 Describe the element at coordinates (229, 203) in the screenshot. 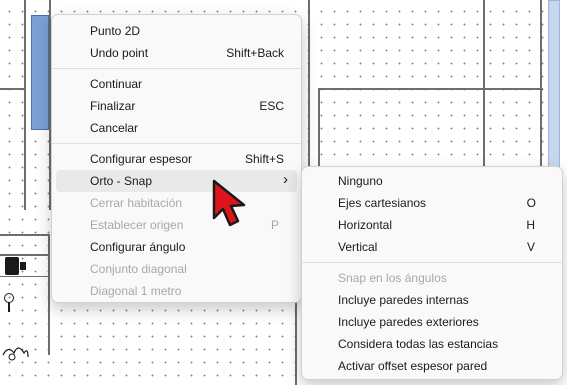

I see `arrow-cursor-icon` at that location.